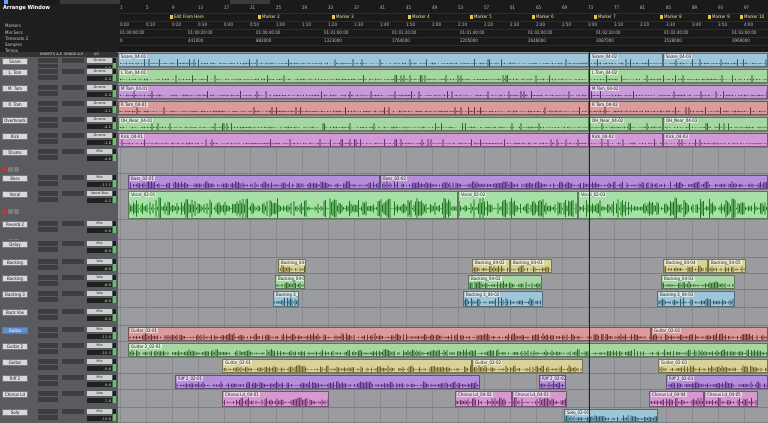 The width and height of the screenshot is (768, 423). Describe the element at coordinates (605, 17) in the screenshot. I see `marker-7: Marker 7` at that location.